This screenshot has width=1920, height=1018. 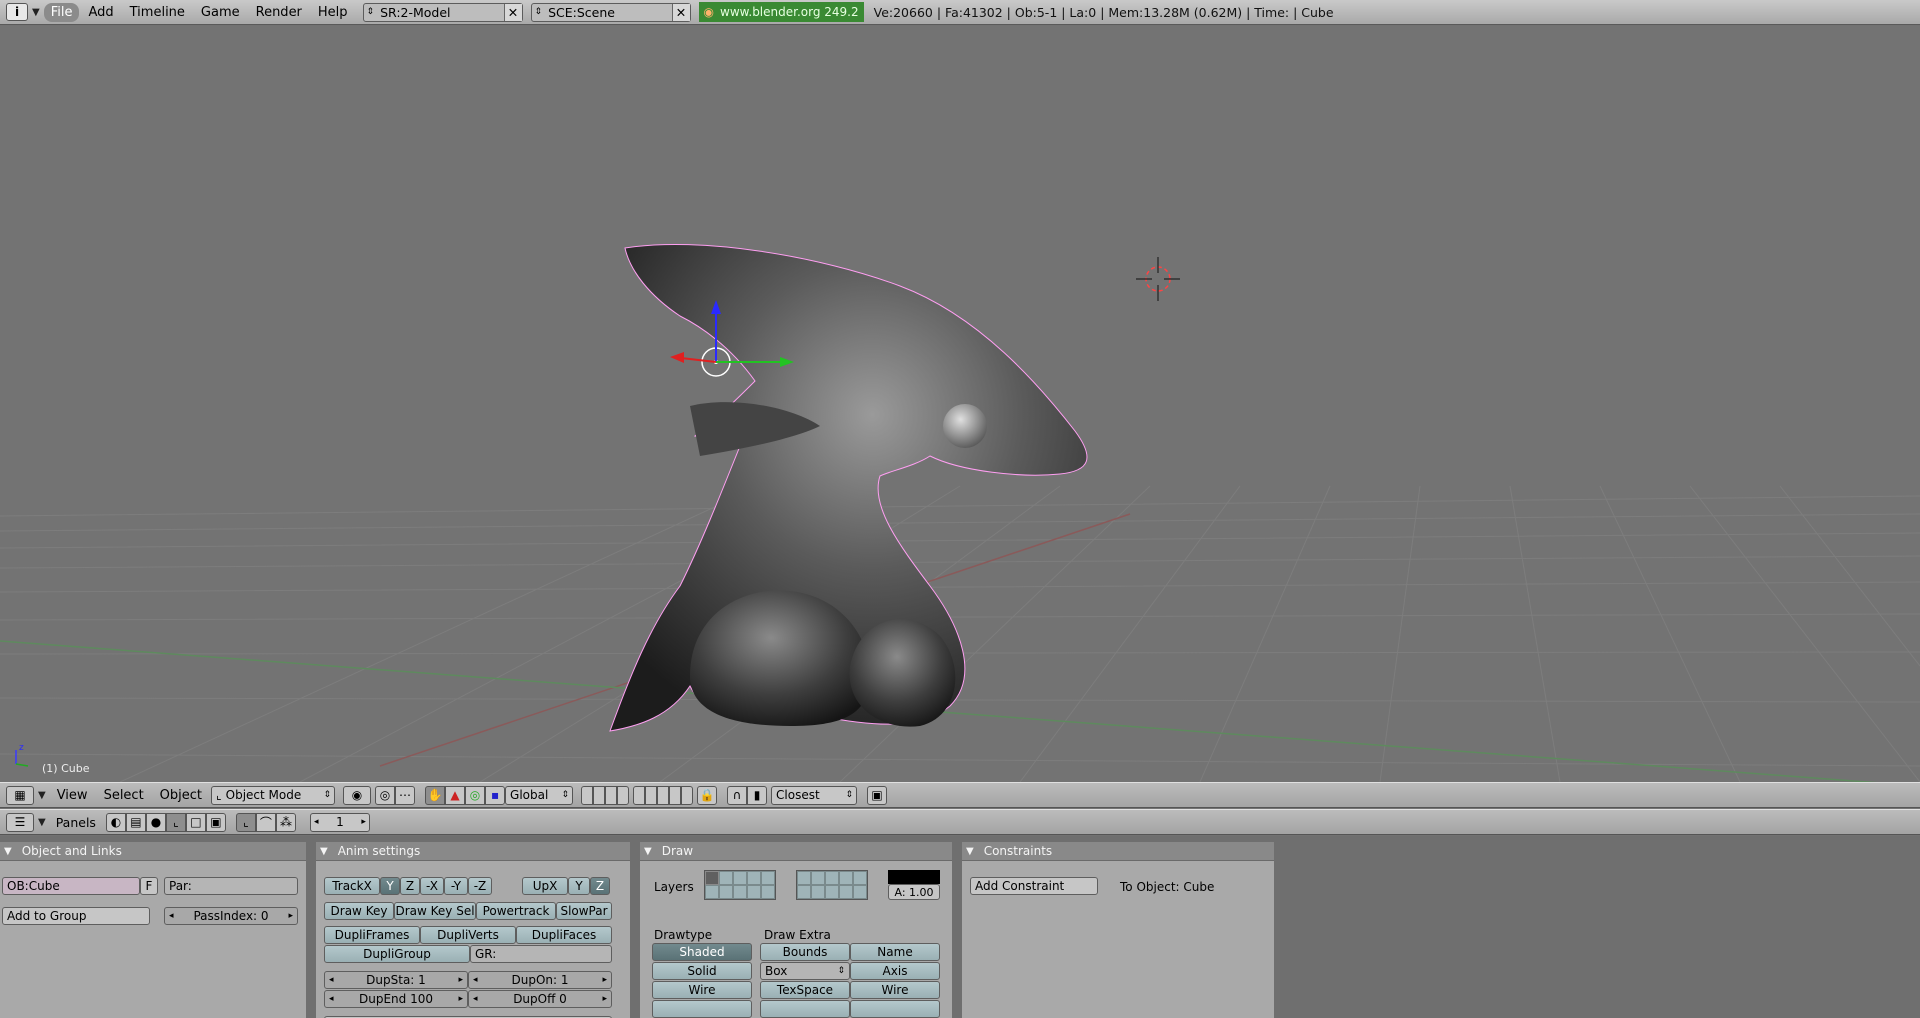 What do you see at coordinates (17, 12) in the screenshot?
I see `info-icon: i` at bounding box center [17, 12].